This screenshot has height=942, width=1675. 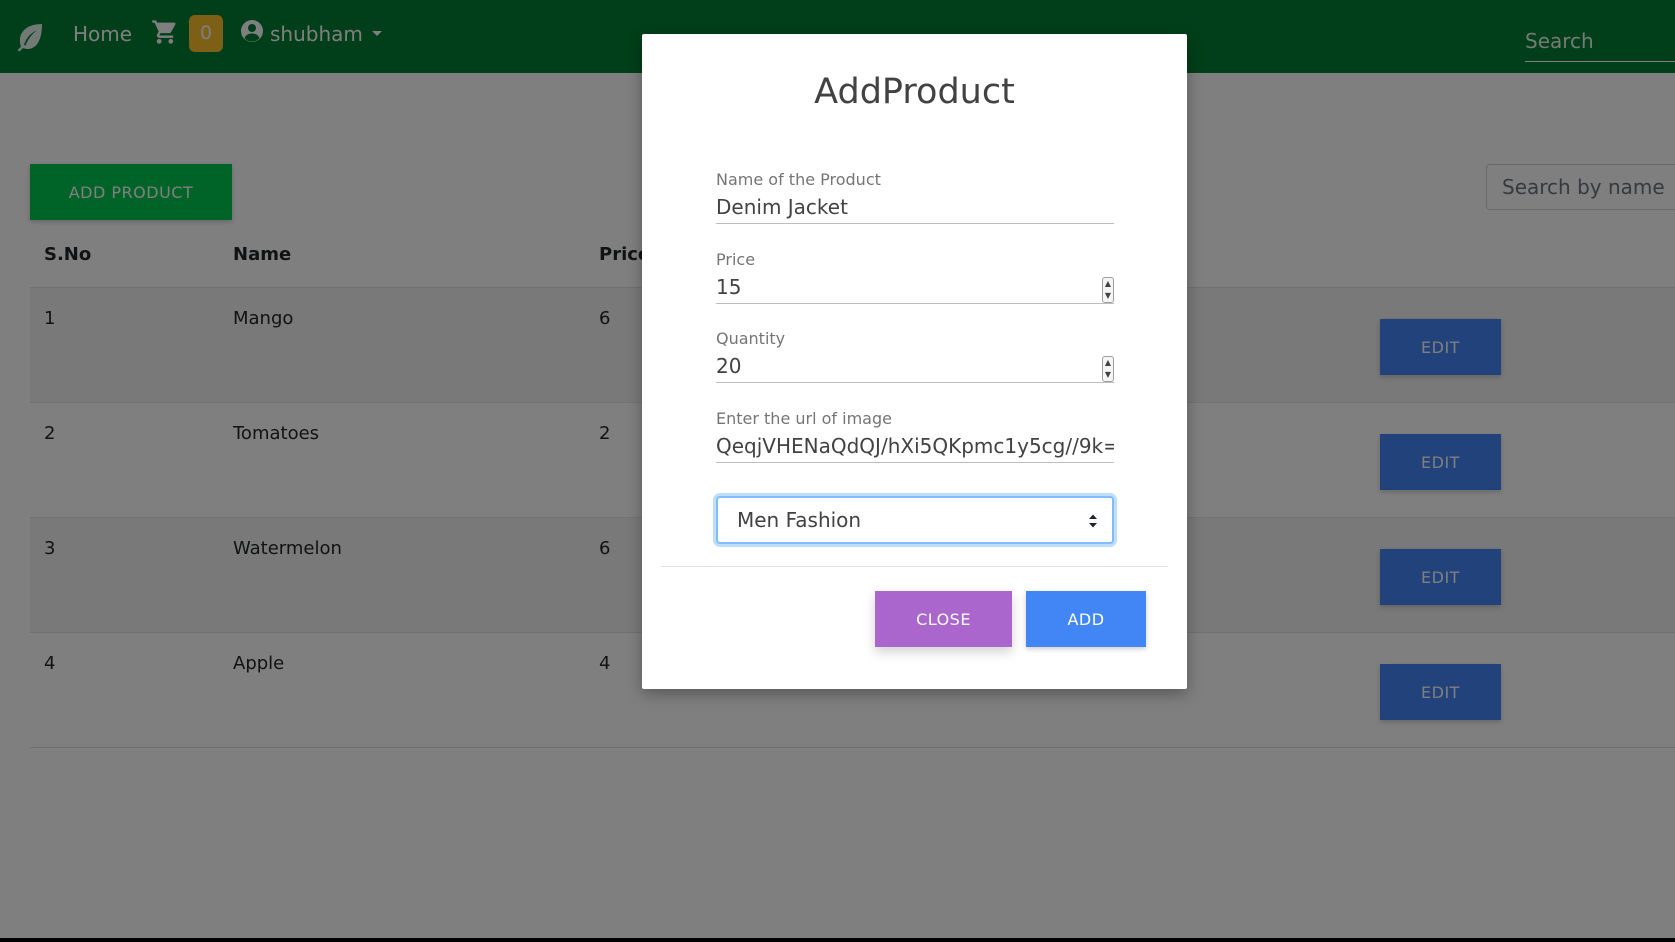 I want to click on modal-footer-divider, so click(x=914, y=566).